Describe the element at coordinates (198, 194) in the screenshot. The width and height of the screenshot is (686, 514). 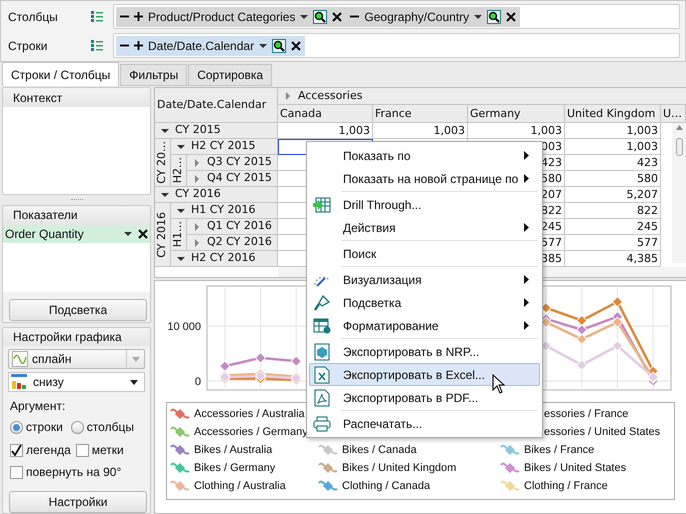
I see `row-header-label: CY 2016` at that location.